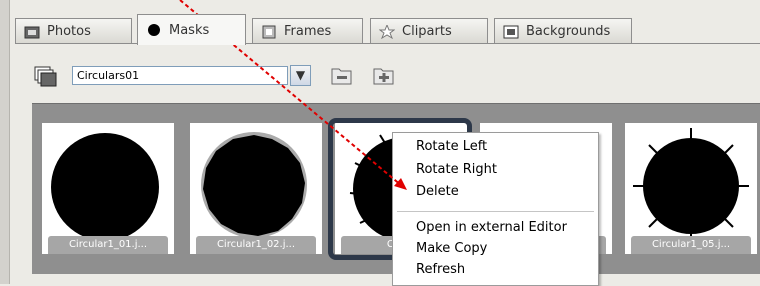  I want to click on tab-label: Masks, so click(189, 30).